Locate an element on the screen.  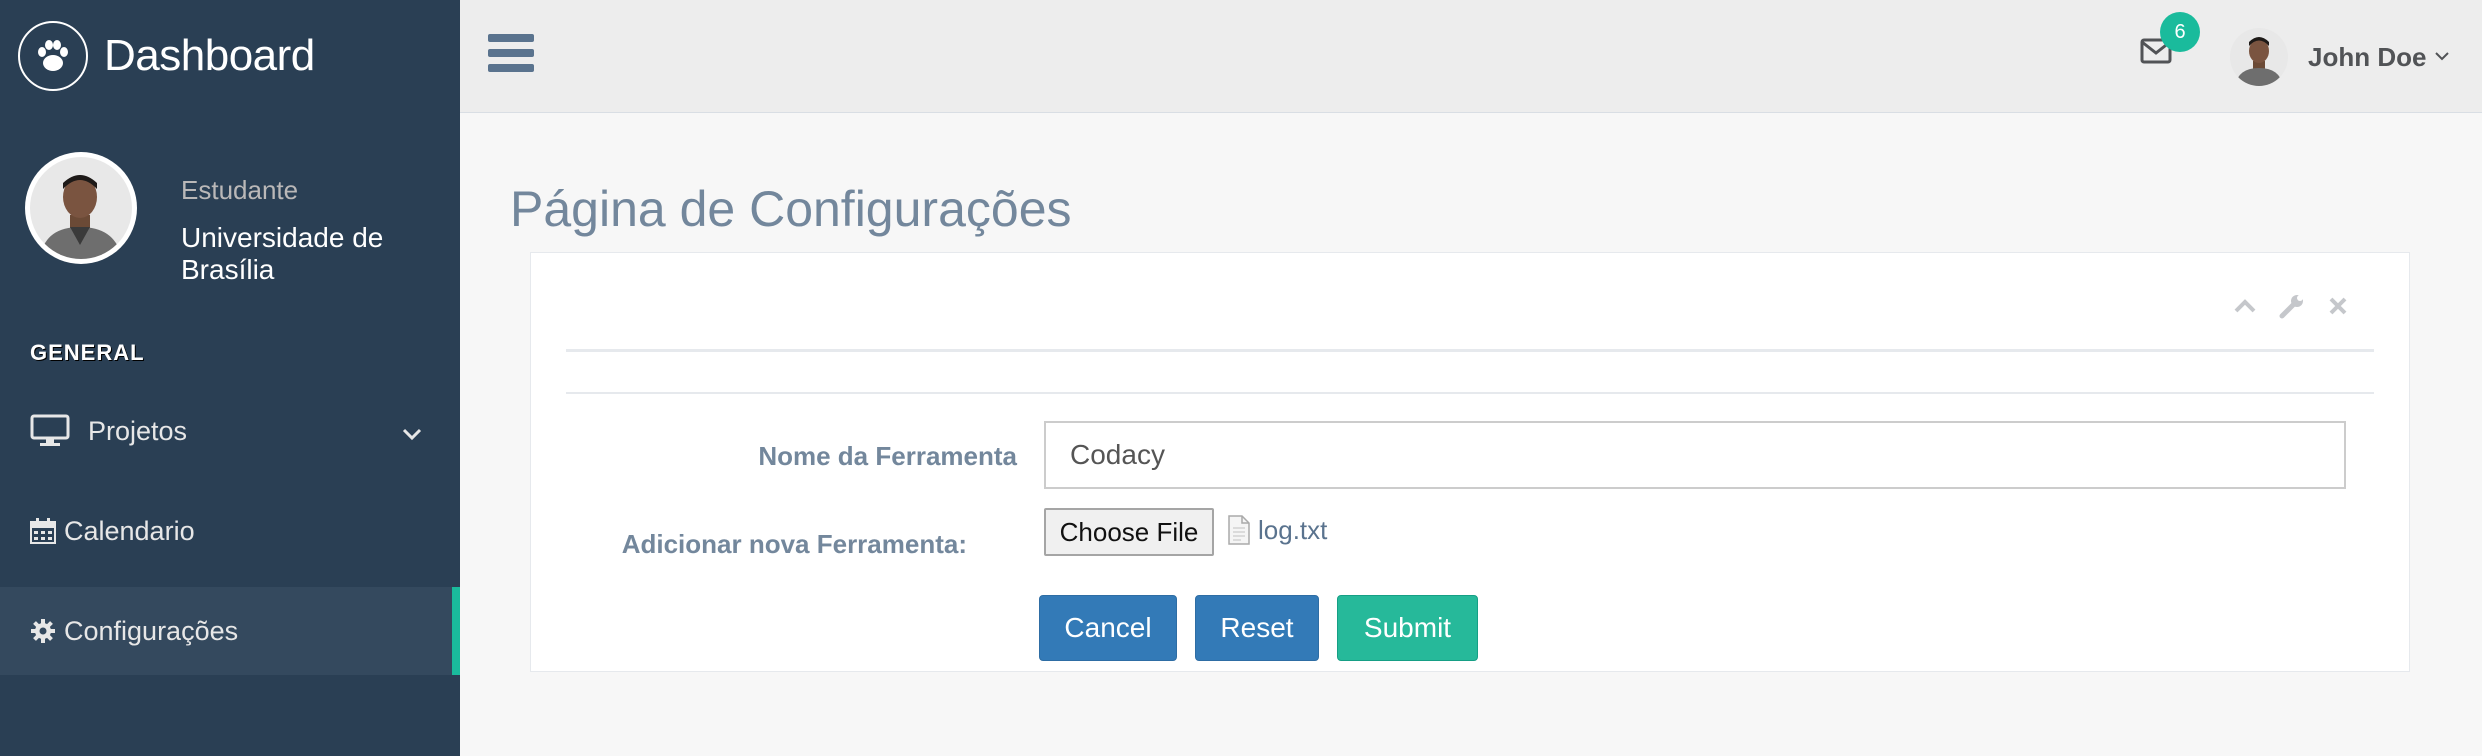
mail-count-badge: 6 is located at coordinates (2180, 32).